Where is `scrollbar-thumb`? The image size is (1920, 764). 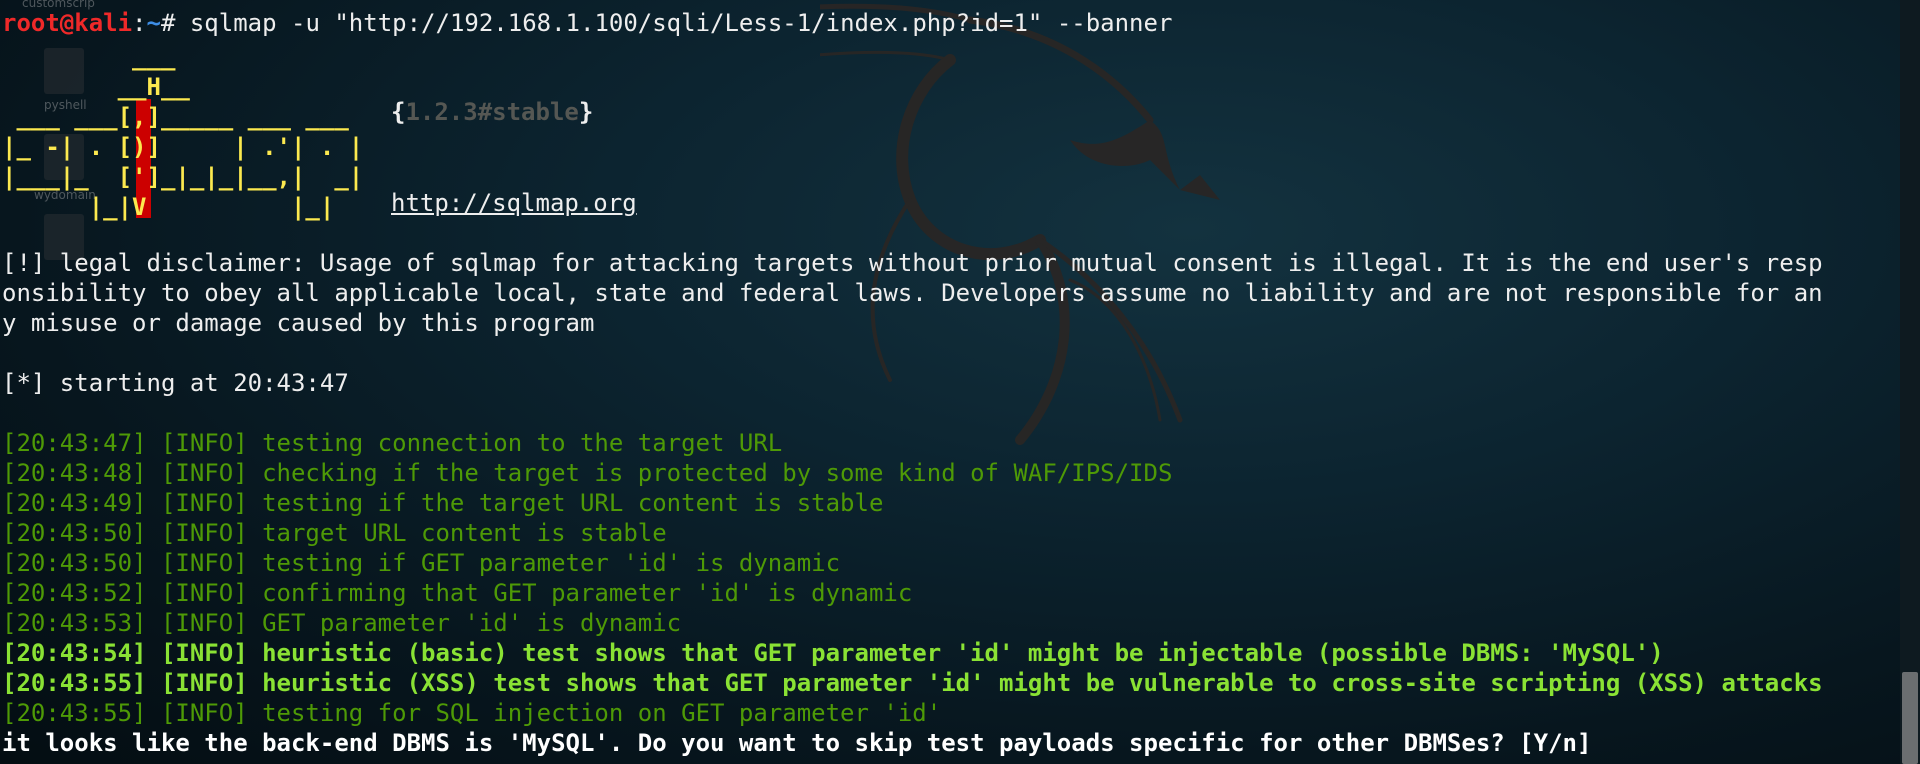 scrollbar-thumb is located at coordinates (1910, 718).